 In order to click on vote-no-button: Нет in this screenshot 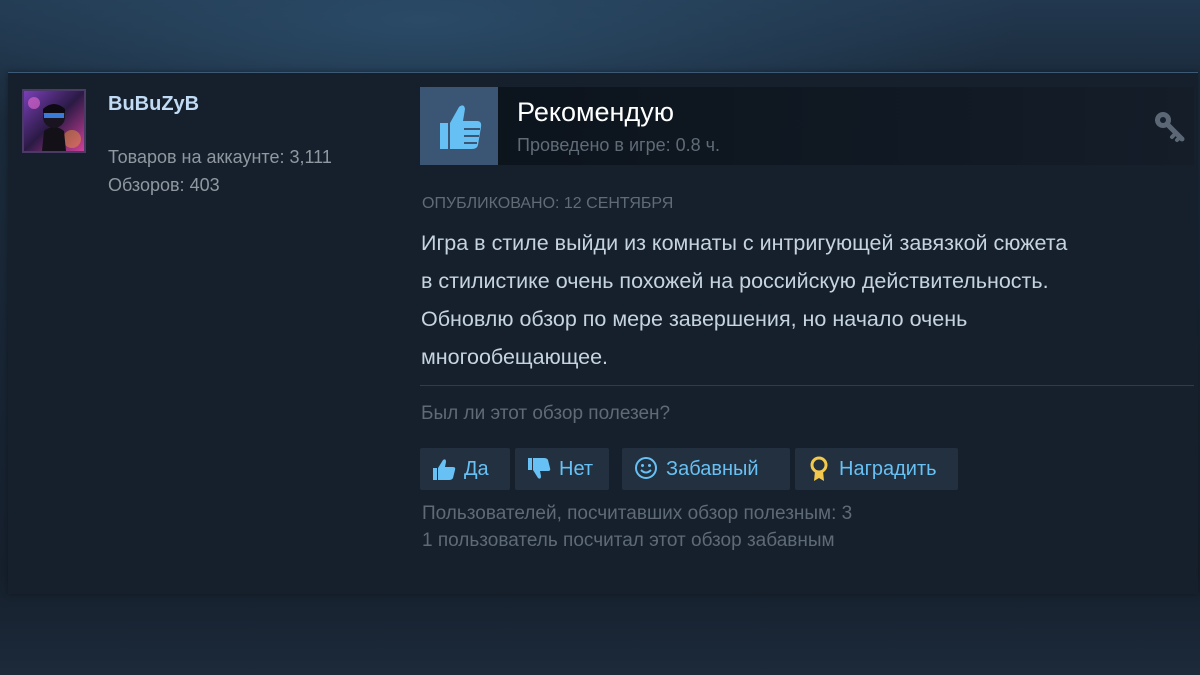, I will do `click(562, 469)`.